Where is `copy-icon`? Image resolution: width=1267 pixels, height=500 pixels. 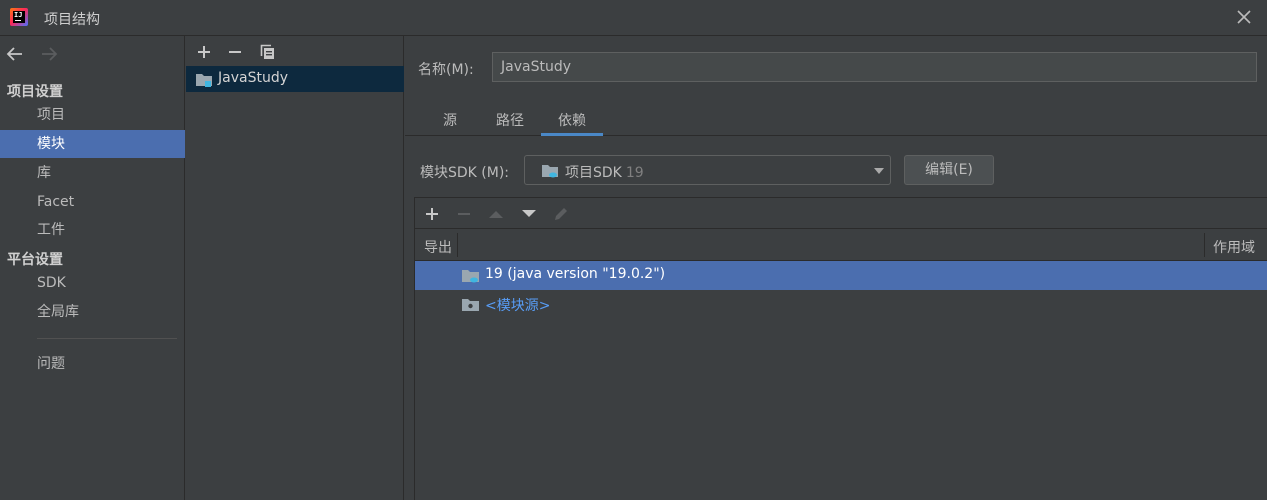
copy-icon is located at coordinates (268, 52).